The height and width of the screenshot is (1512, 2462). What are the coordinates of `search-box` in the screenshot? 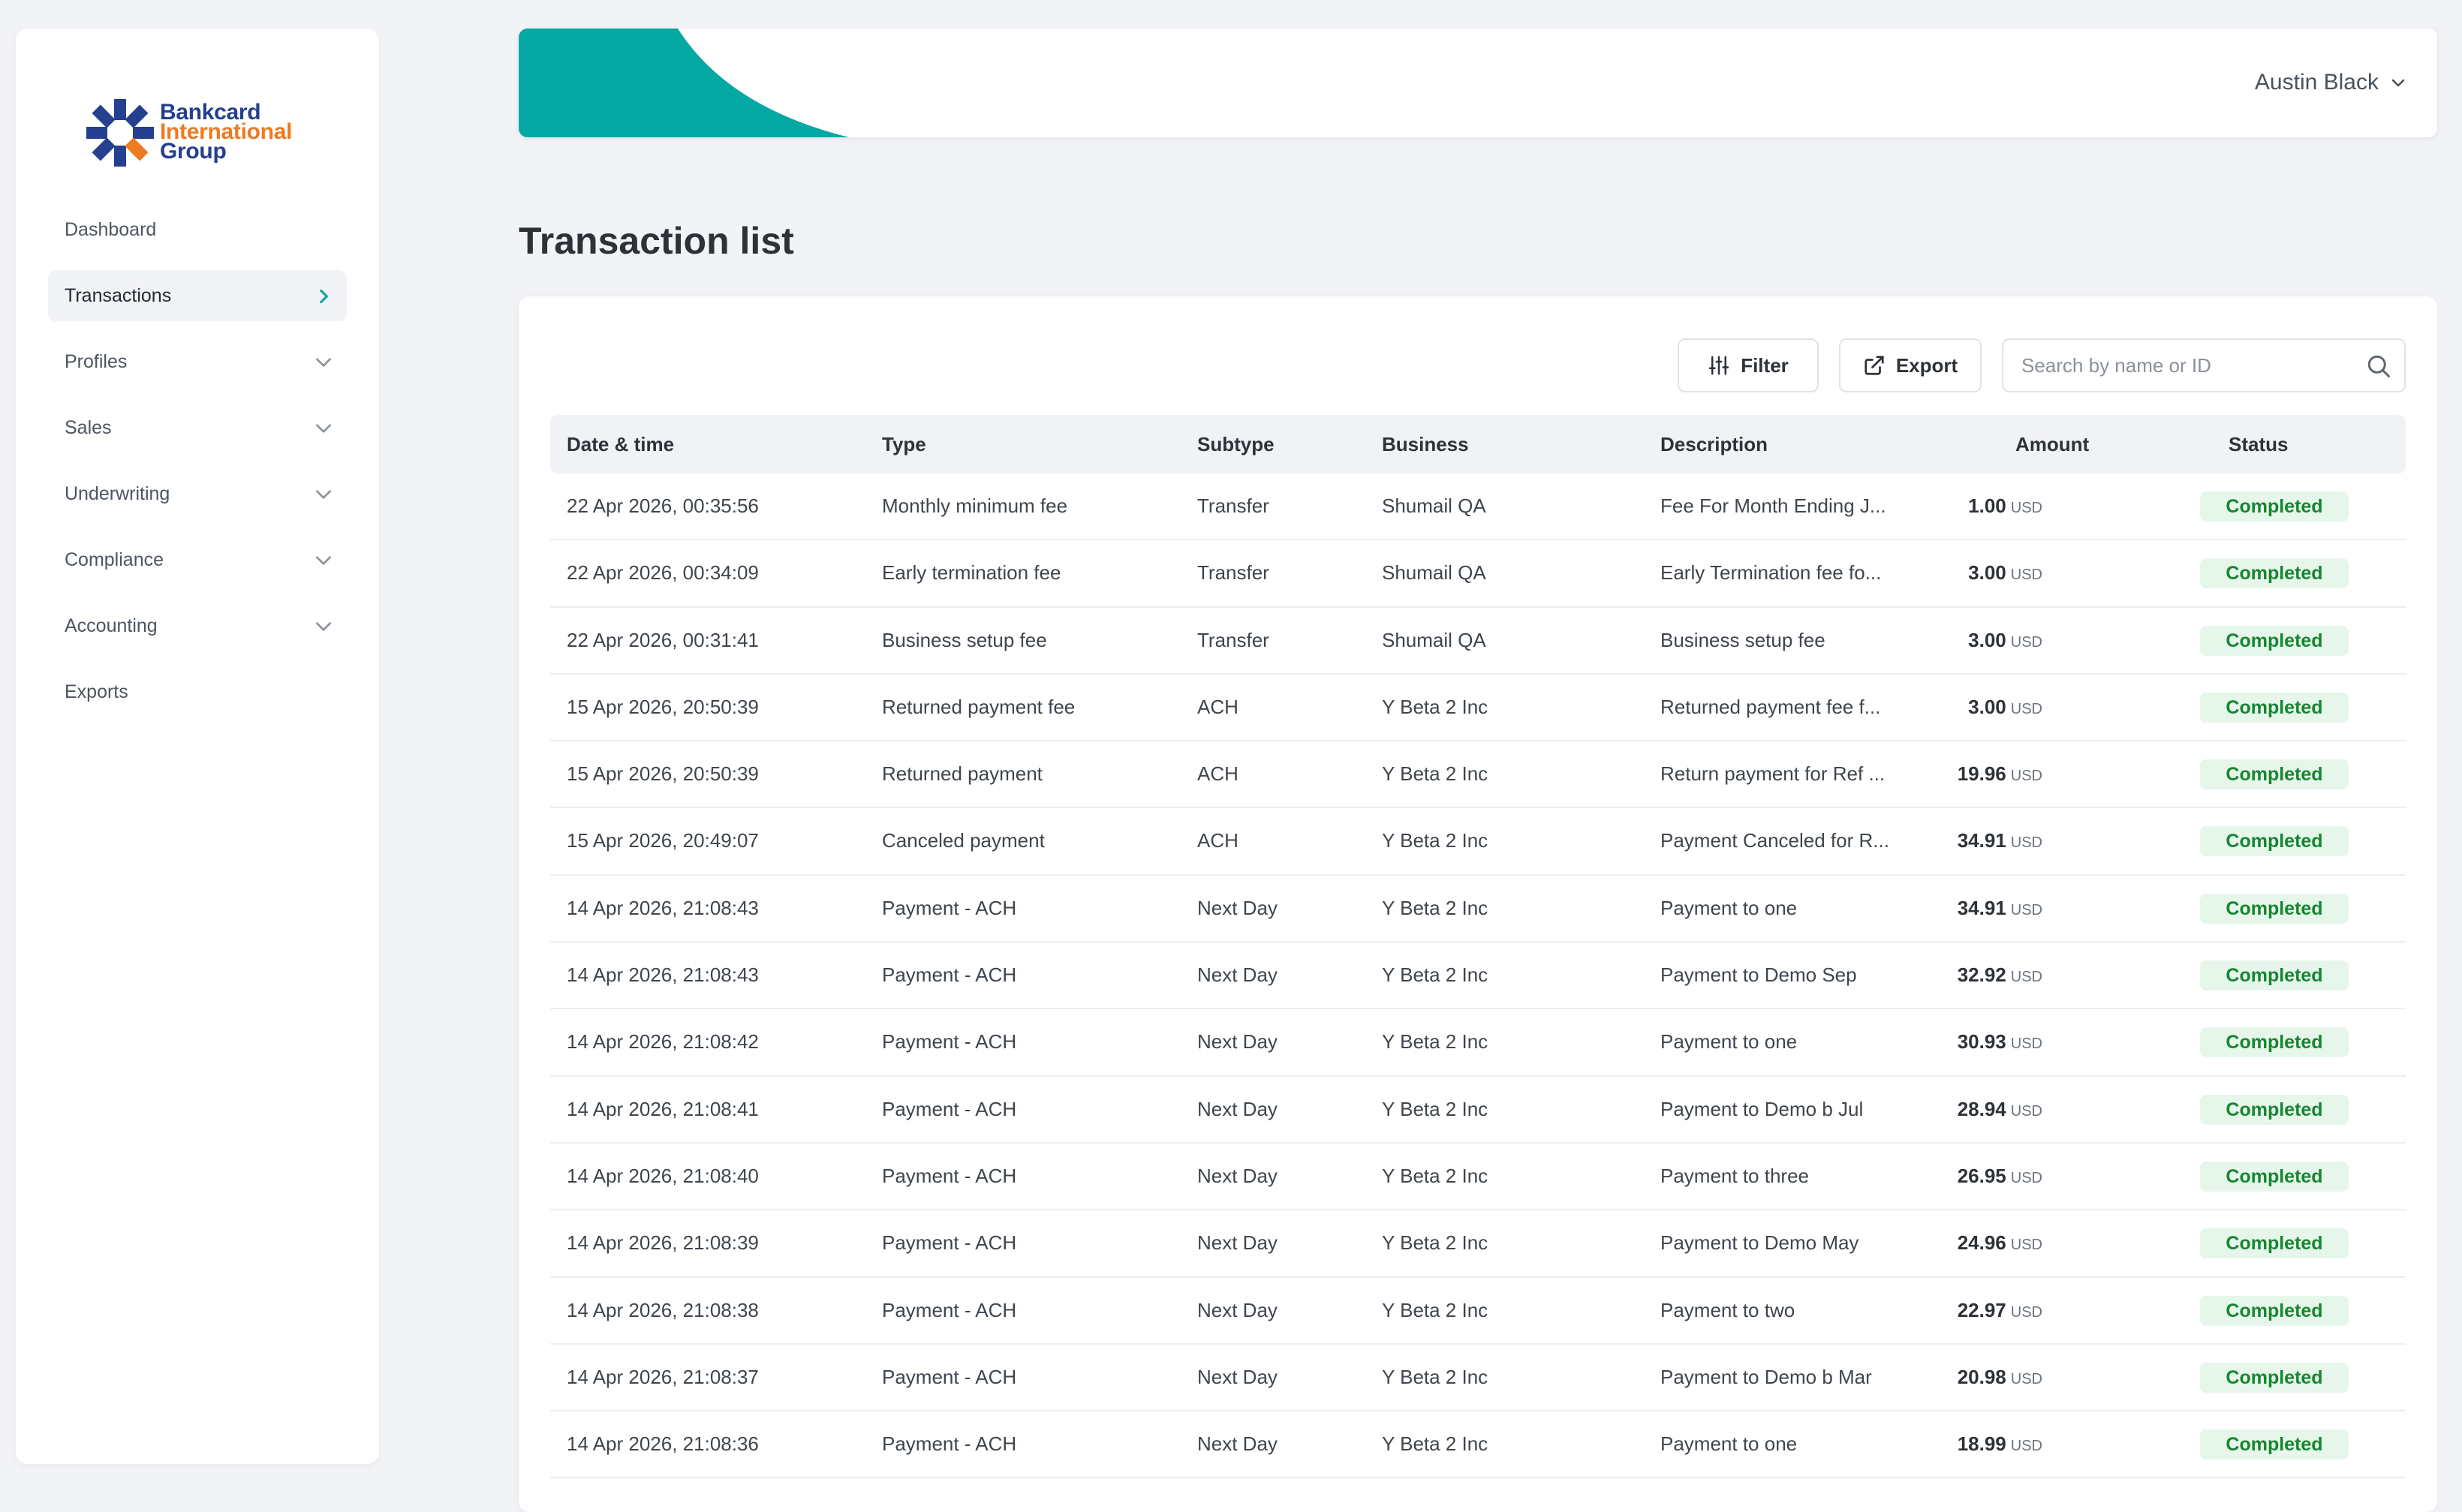 It's located at (2204, 365).